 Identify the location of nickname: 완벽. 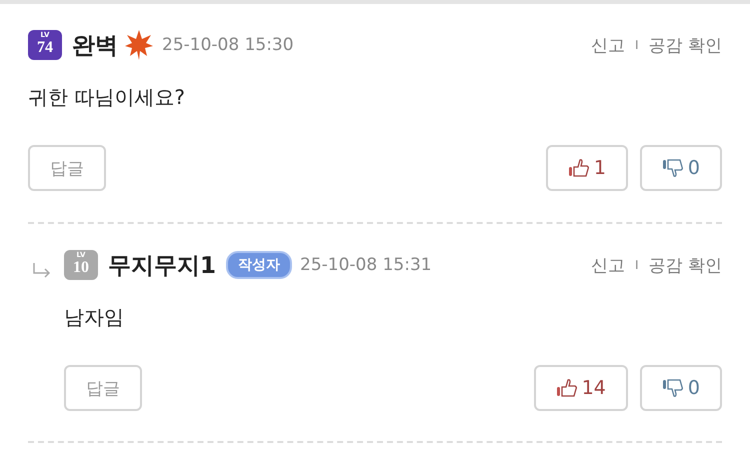
(95, 46).